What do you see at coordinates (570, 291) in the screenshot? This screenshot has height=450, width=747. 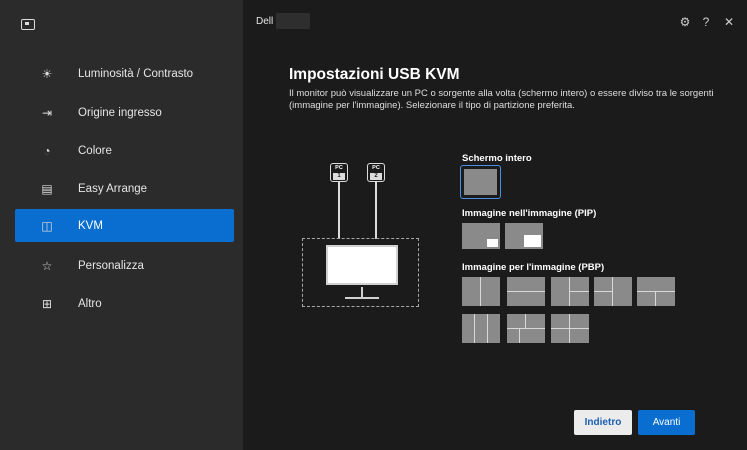 I see `layout-pbp-3-split` at bounding box center [570, 291].